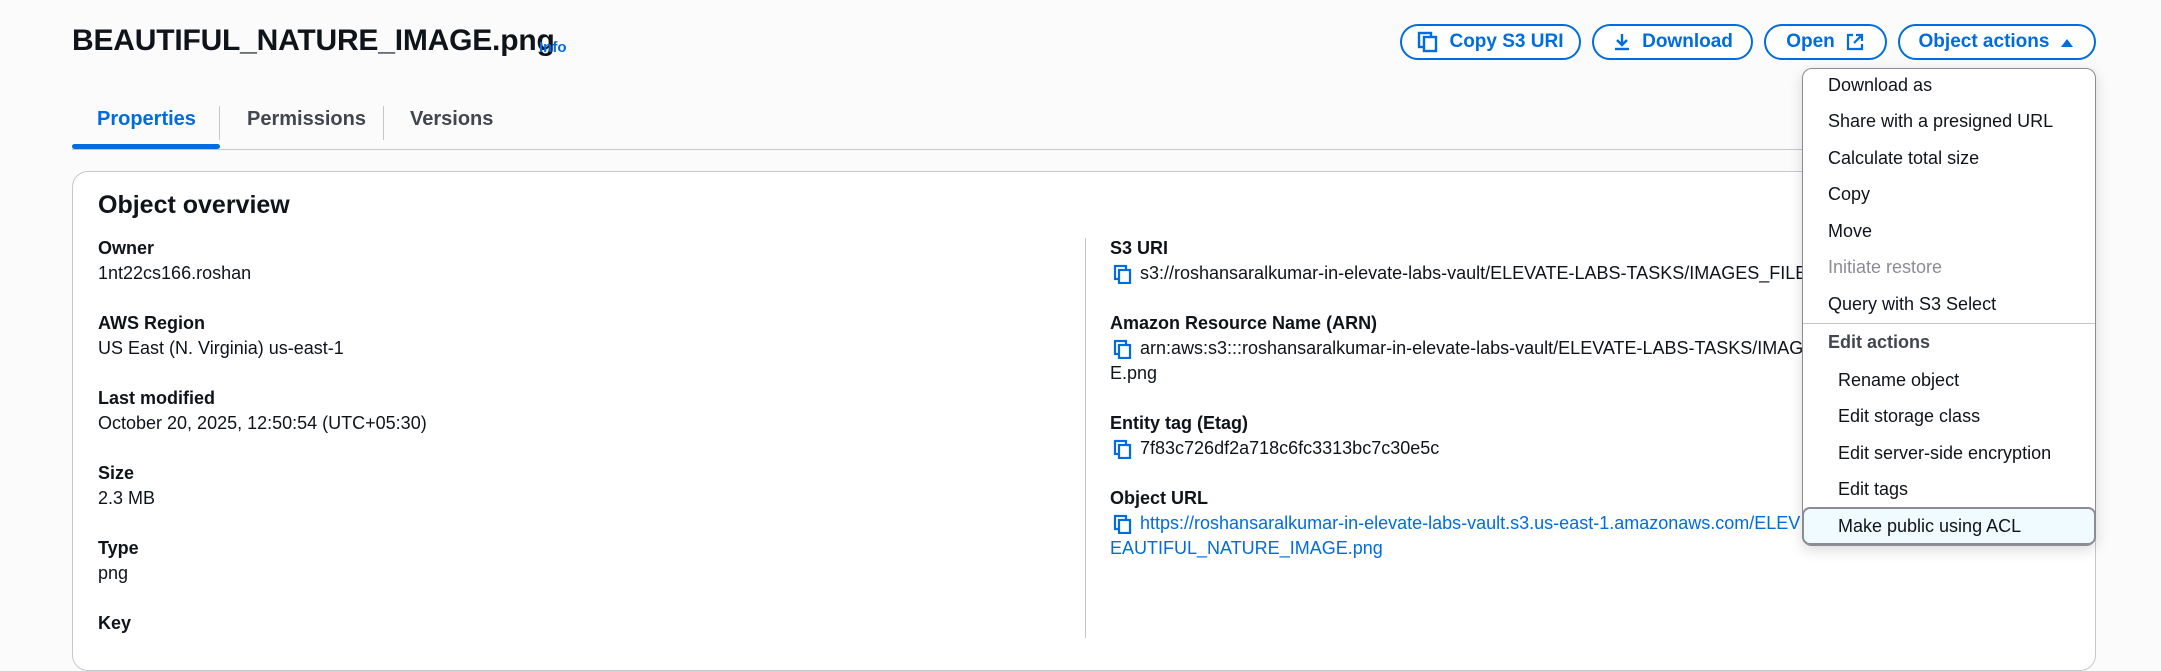 This screenshot has width=2161, height=671. Describe the element at coordinates (1085, 438) in the screenshot. I see `column-divider` at that location.